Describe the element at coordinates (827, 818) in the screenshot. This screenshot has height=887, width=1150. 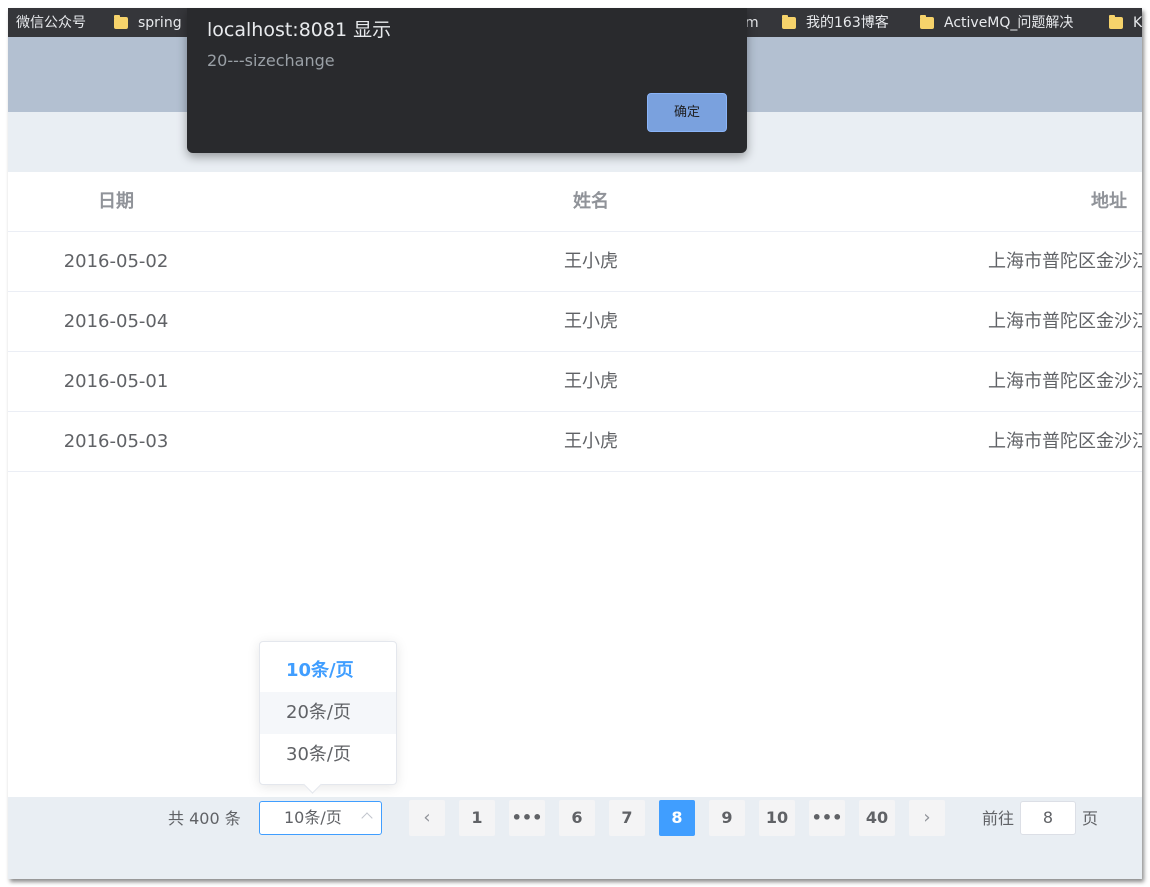
I see `page-ellipsis-next: •••` at that location.